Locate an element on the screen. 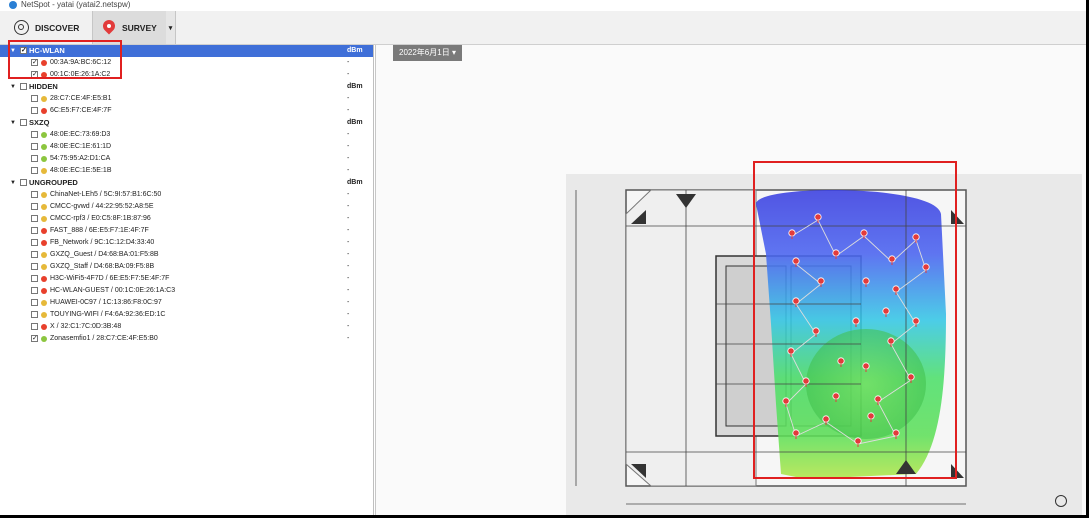 The width and height of the screenshot is (1089, 518). network-label: X / 32:C1:7C:0D:3B:48 is located at coordinates (86, 326).